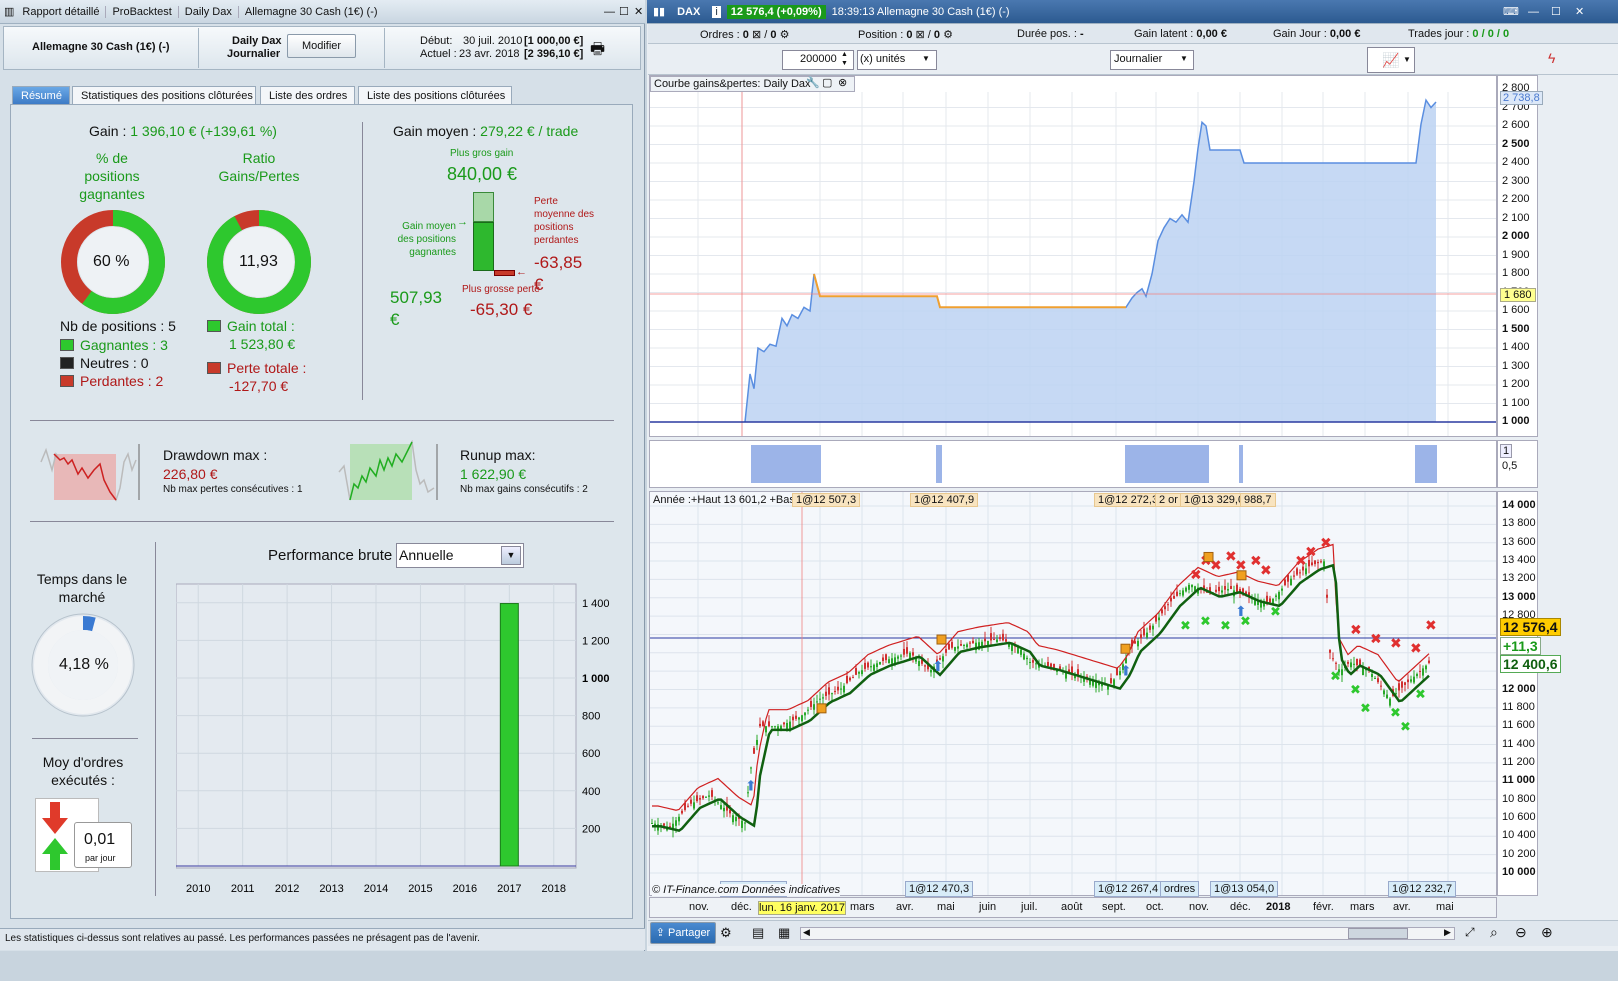  I want to click on table-icon: ▦, so click(784, 933).